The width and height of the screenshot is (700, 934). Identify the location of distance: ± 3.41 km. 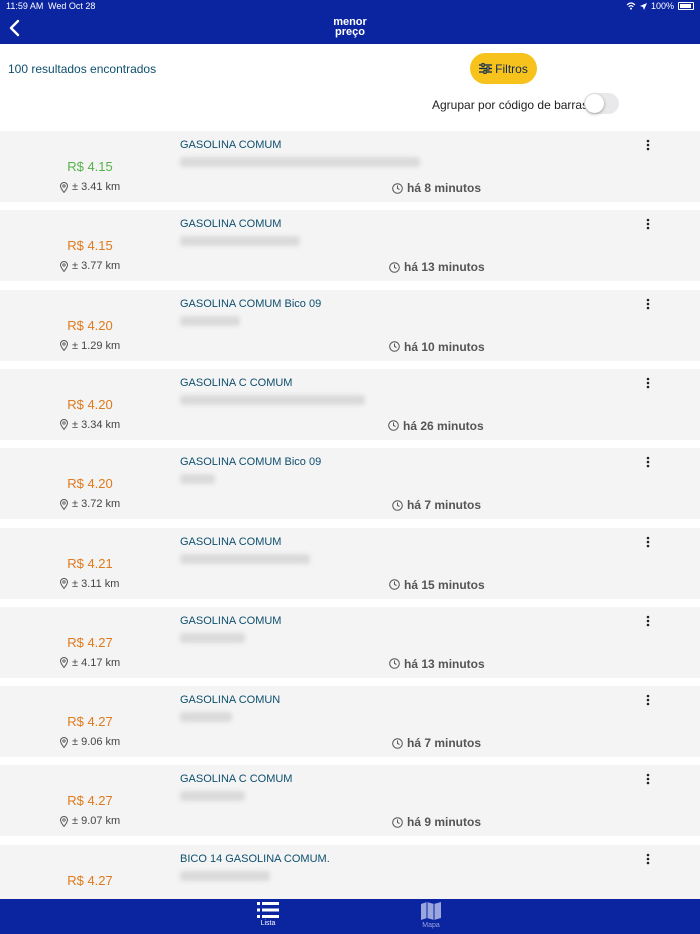
(90, 187).